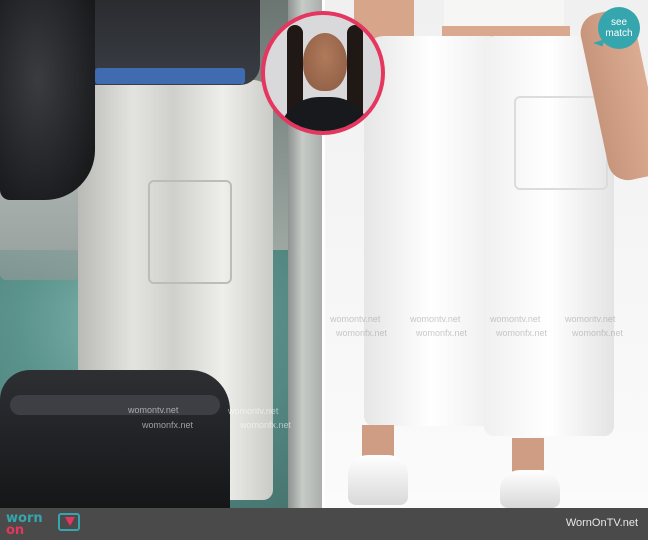  Describe the element at coordinates (378, 480) in the screenshot. I see `white-sneaker-left` at that location.